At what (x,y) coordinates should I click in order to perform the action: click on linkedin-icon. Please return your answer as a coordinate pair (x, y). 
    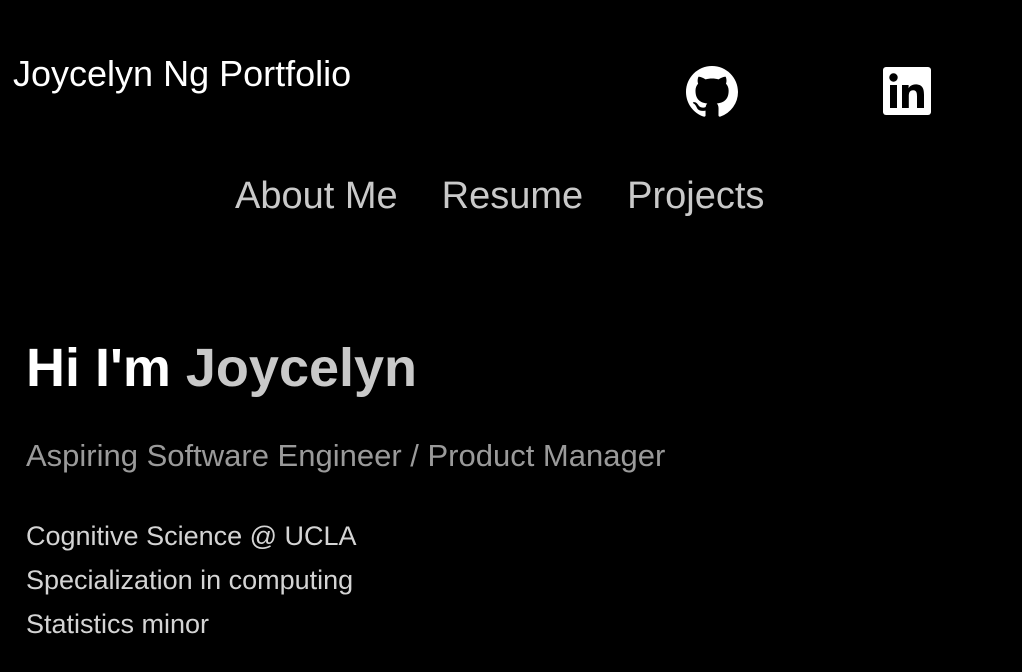
    Looking at the image, I should click on (907, 91).